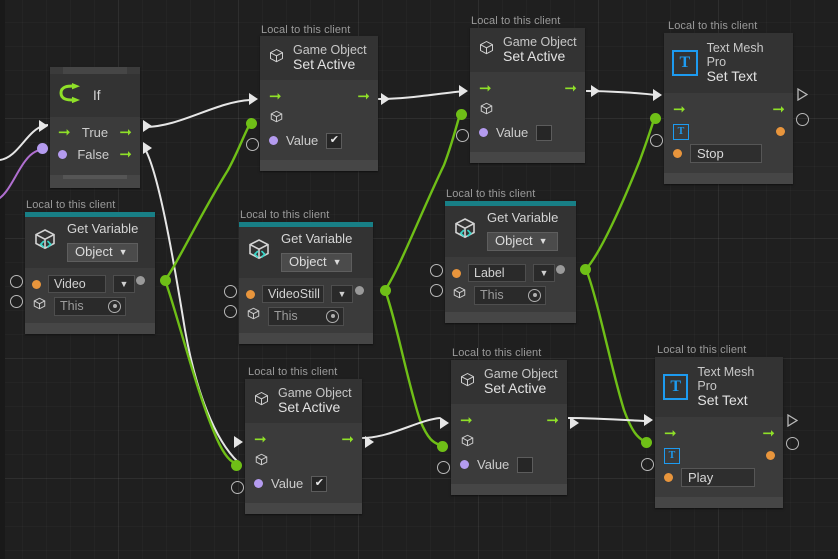  I want to click on get-var-video-wire-junction, so click(165, 280).